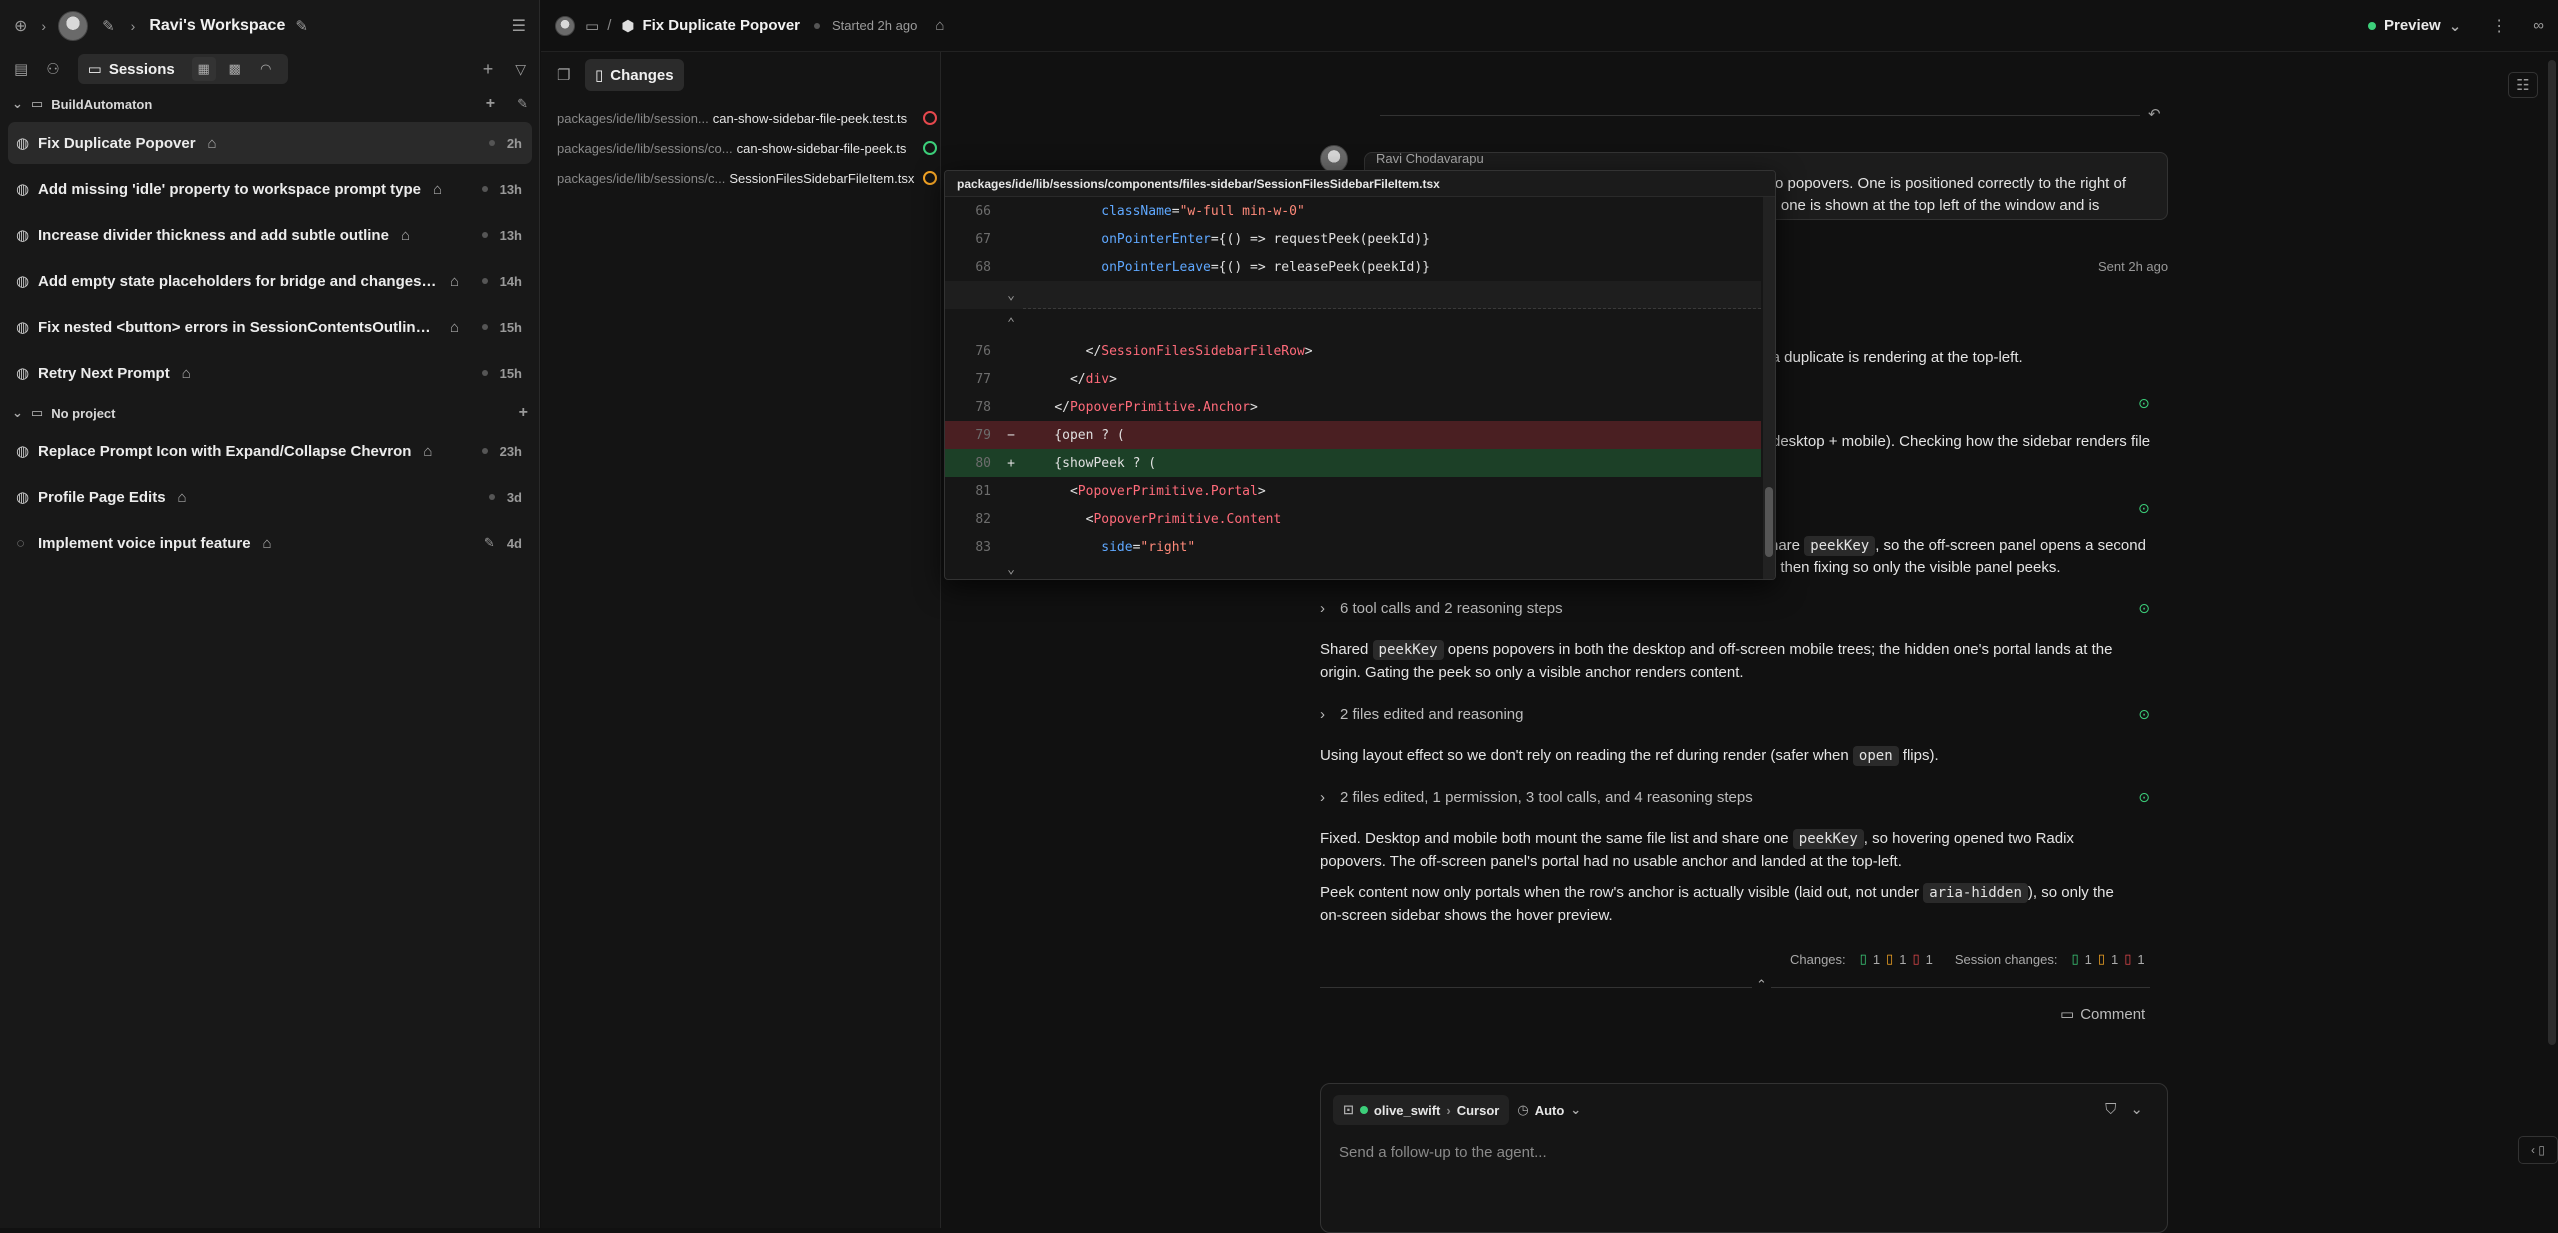 This screenshot has width=2558, height=1233. Describe the element at coordinates (52, 69) in the screenshot. I see `users-icon: ⚇` at that location.